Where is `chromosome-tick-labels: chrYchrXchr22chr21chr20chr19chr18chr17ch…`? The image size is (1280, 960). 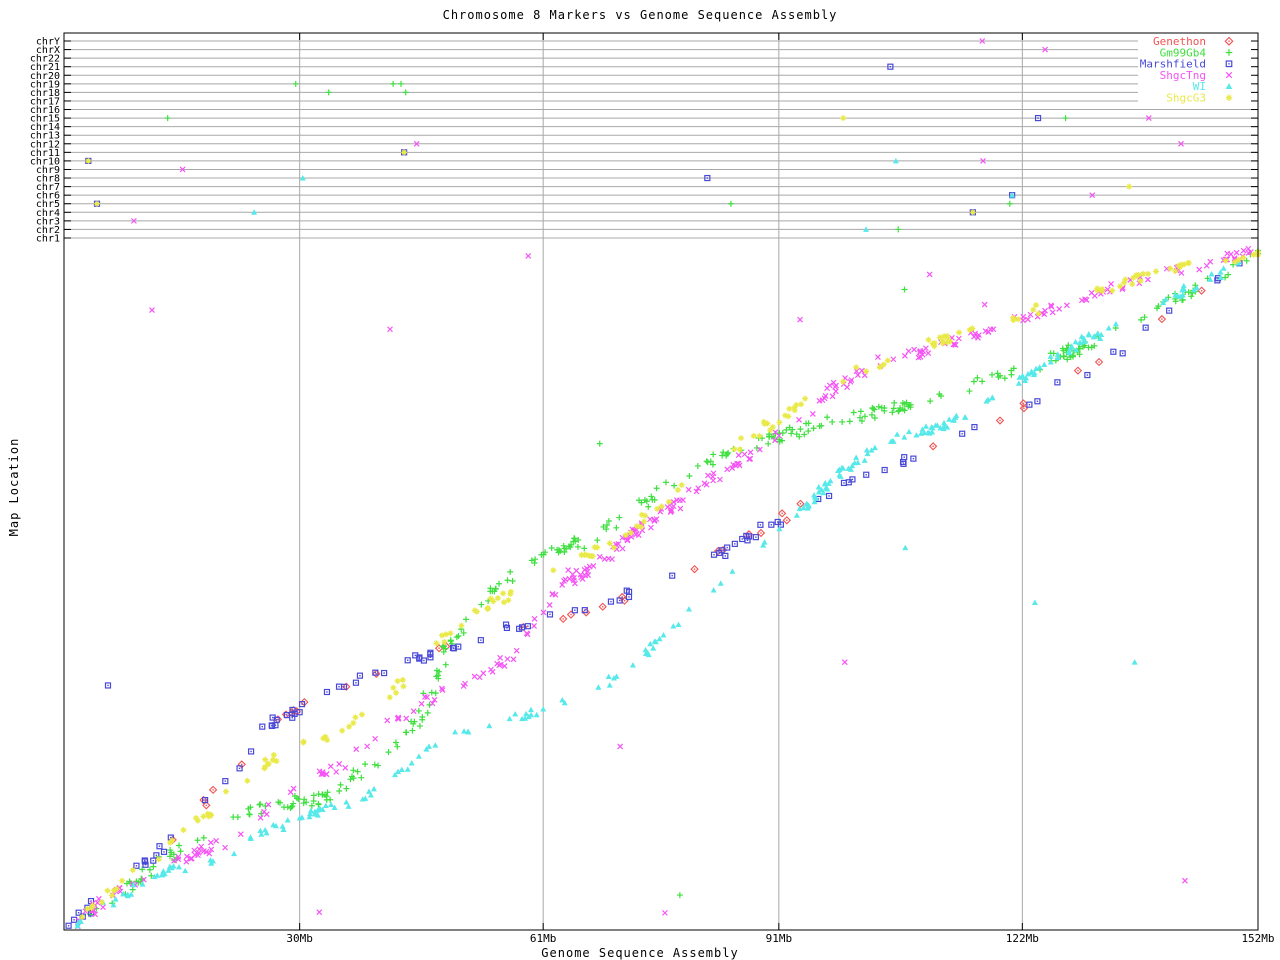 chromosome-tick-labels: chrYchrXchr22chr21chr20chr19chr18chr17ch… is located at coordinates (45, 141).